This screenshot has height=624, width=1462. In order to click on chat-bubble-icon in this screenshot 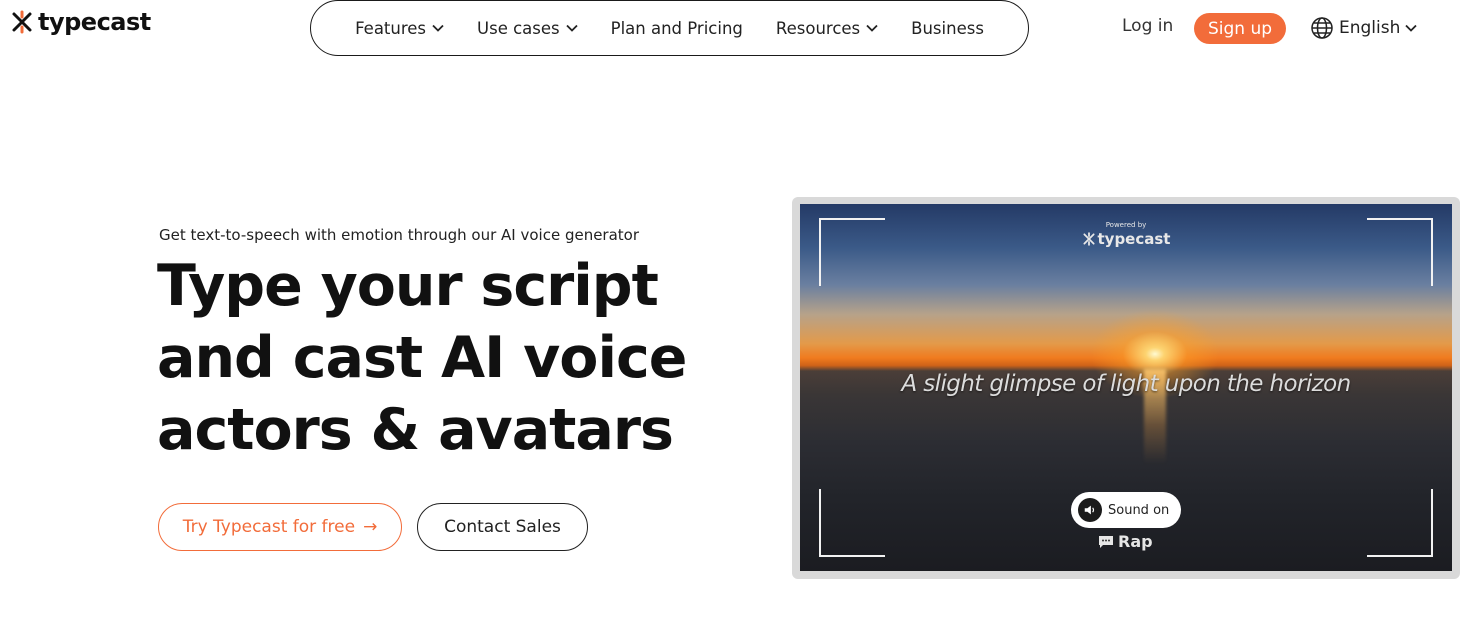, I will do `click(1106, 541)`.